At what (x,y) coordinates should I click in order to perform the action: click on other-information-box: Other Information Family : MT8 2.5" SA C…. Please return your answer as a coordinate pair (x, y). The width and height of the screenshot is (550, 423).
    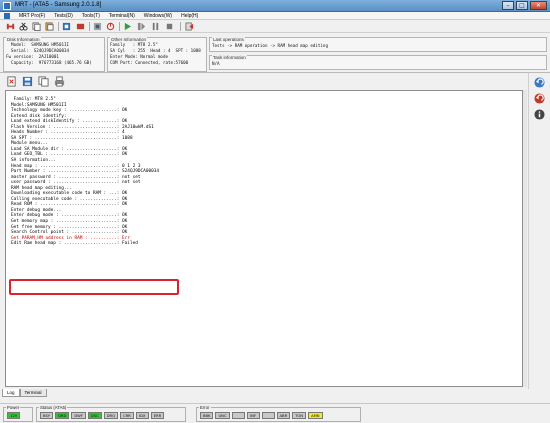
    Looking at the image, I should click on (157, 54).